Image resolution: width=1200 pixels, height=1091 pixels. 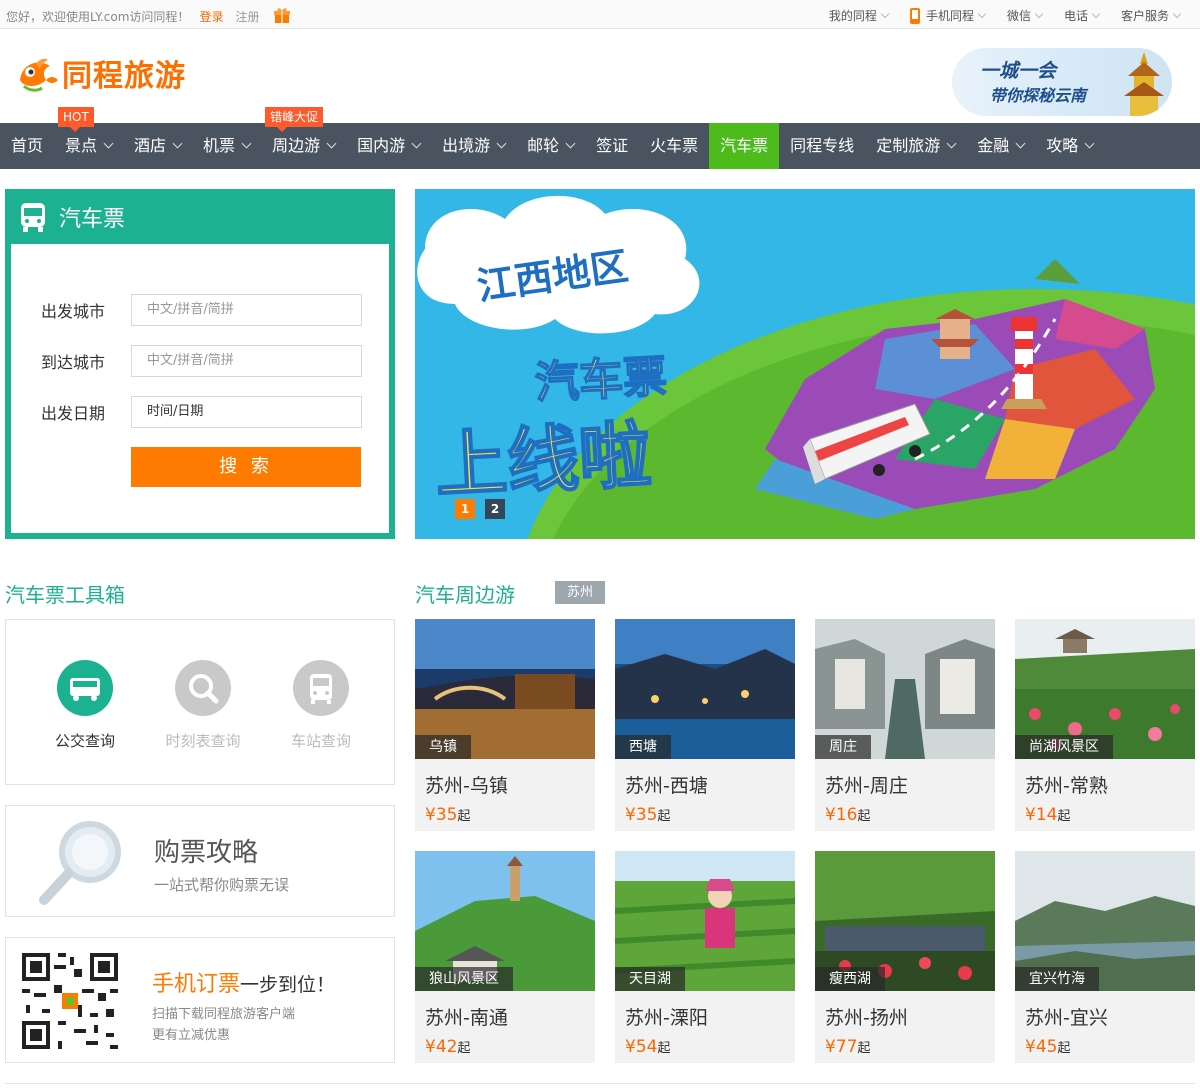 What do you see at coordinates (1069, 146) in the screenshot?
I see `nav-item-guides: 攻略` at bounding box center [1069, 146].